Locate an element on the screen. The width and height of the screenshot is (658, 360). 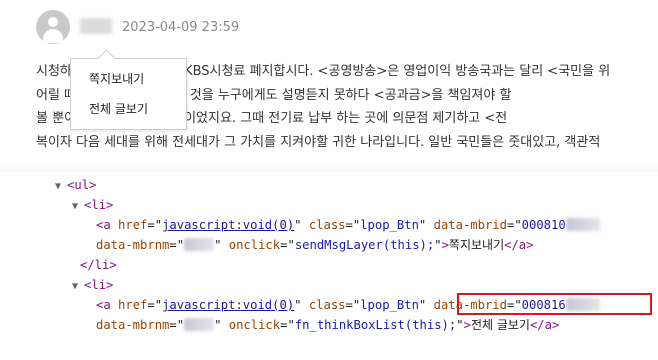
user-popup-menu: 쪽지보내기 전체 글보기 is located at coordinates (128, 94).